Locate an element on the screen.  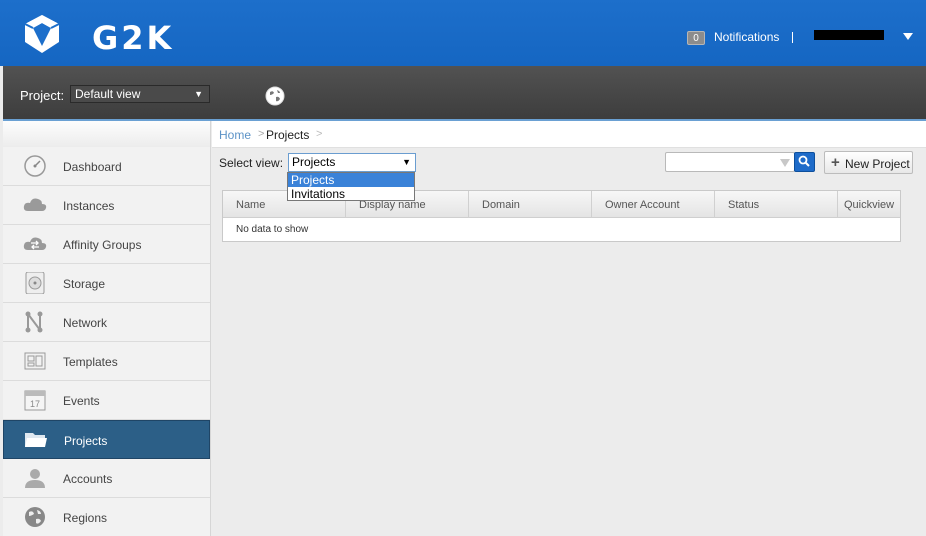
logo-cube-icon is located at coordinates (42, 34).